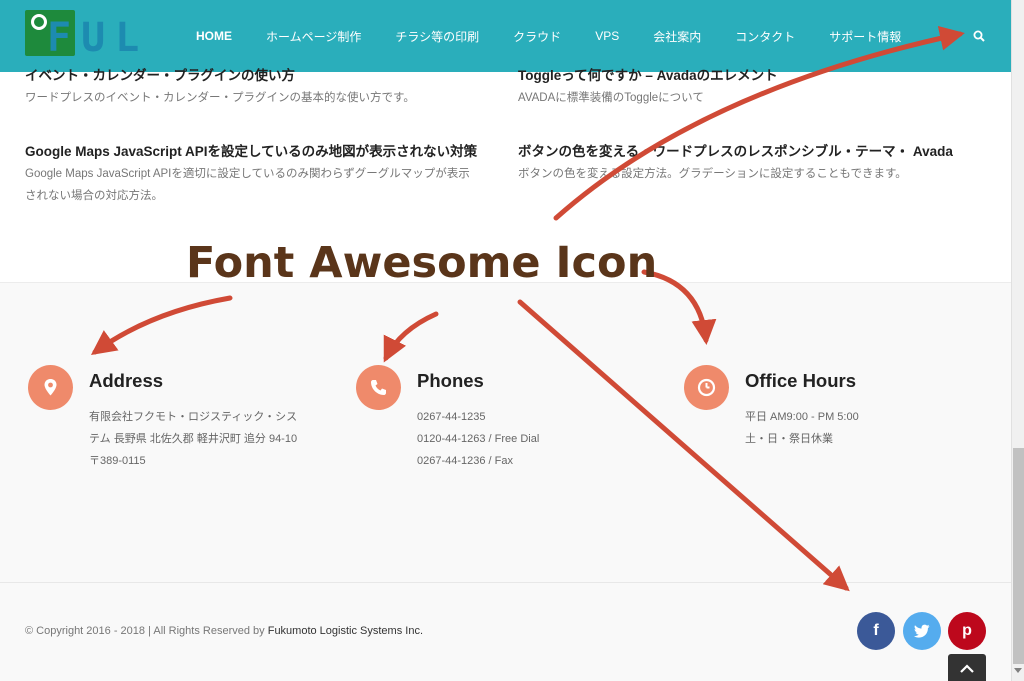 The height and width of the screenshot is (681, 1024). What do you see at coordinates (1018, 556) in the screenshot?
I see `scrollbar-thumb` at bounding box center [1018, 556].